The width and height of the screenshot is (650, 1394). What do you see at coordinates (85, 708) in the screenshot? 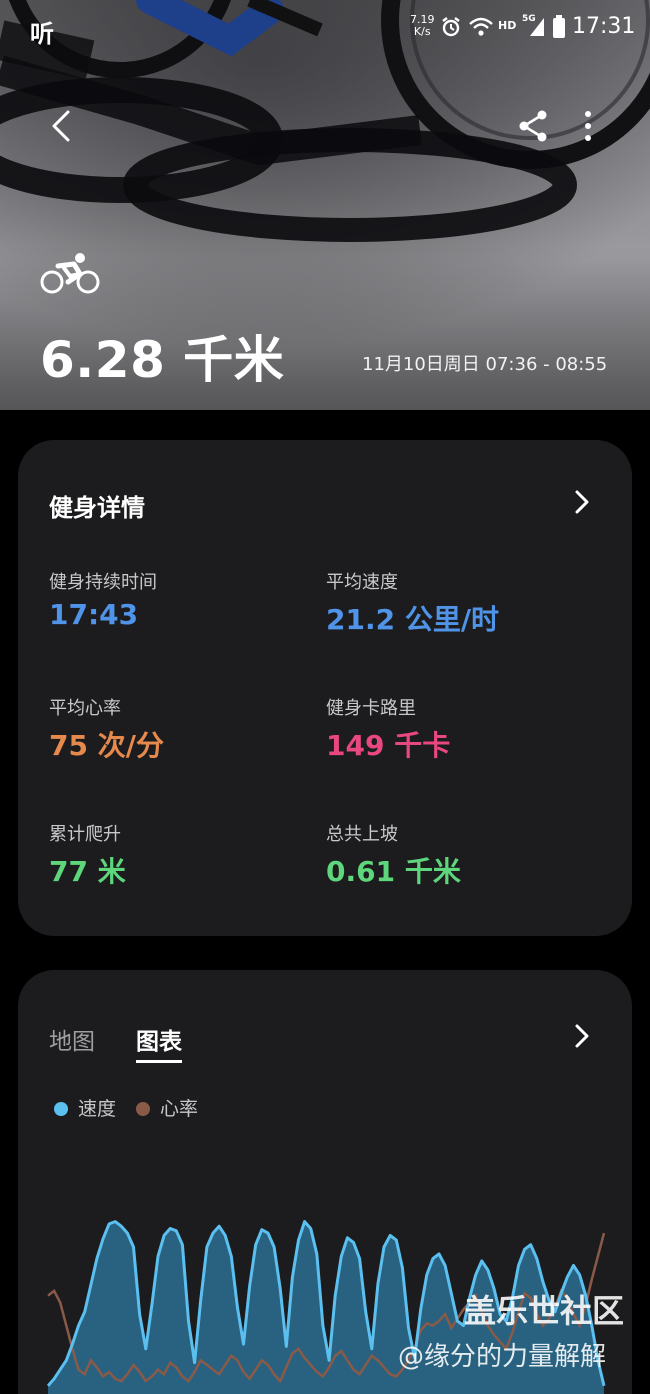
I see `metric-label-avg-heart-rate: 平均心率` at bounding box center [85, 708].